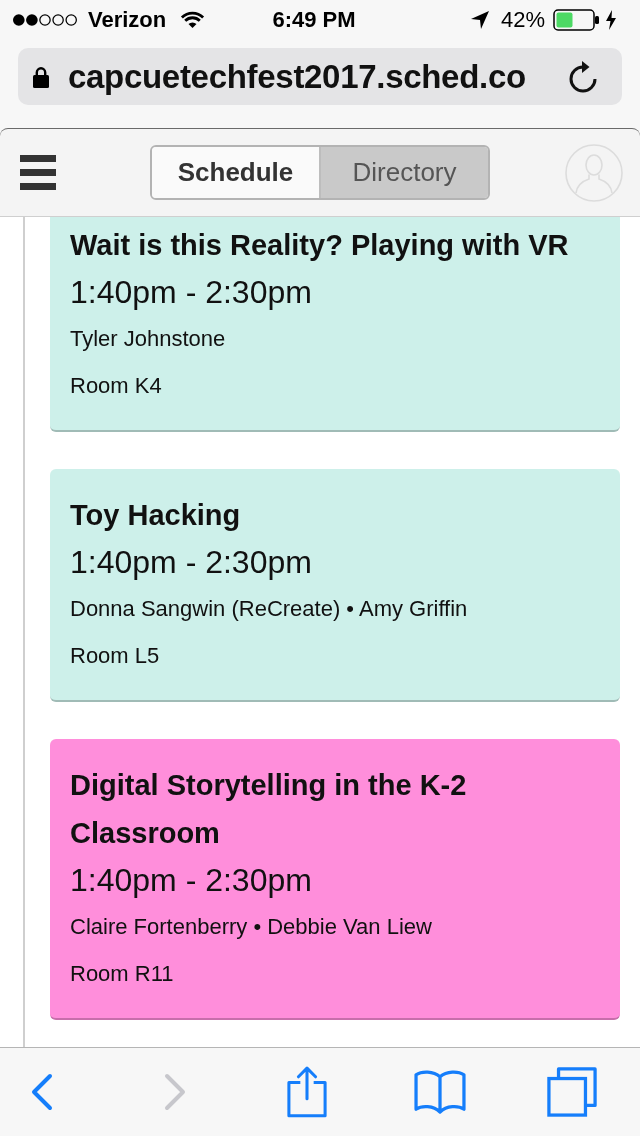 This screenshot has height=1136, width=640. Describe the element at coordinates (45, 20) in the screenshot. I see `signal-strength-icon` at that location.